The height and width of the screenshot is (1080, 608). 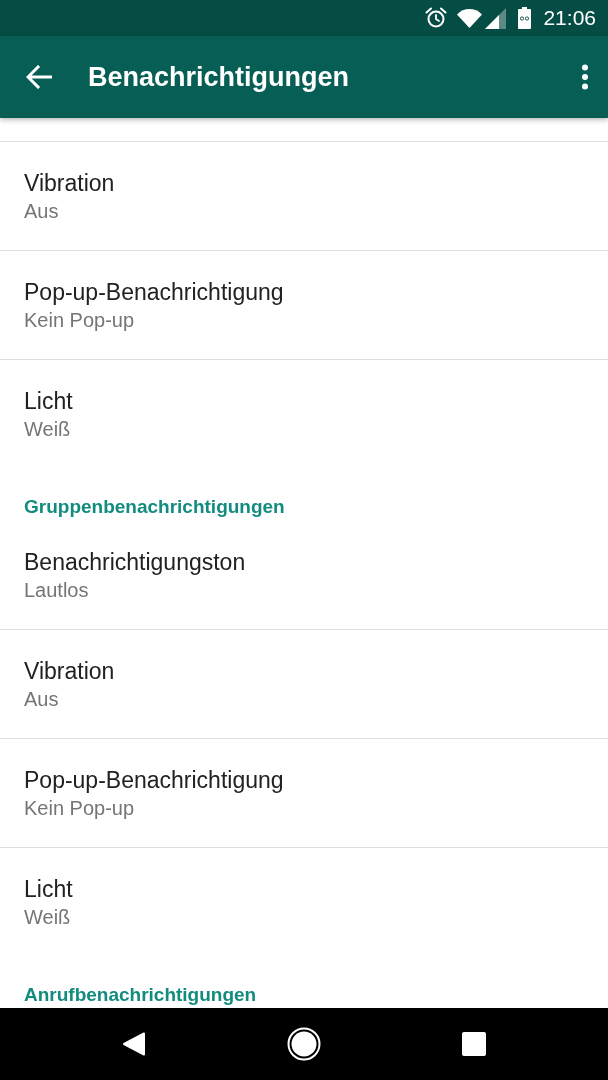 What do you see at coordinates (134, 1044) in the screenshot?
I see `back-triangle-icon` at bounding box center [134, 1044].